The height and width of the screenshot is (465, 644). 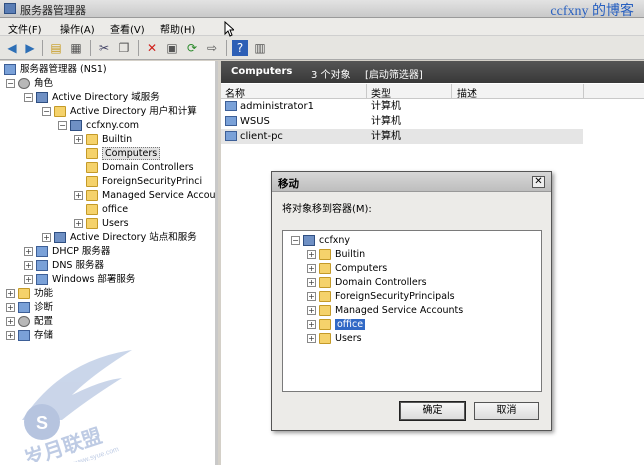 What do you see at coordinates (177, 28) in the screenshot?
I see `menu-help: 帮助(H)` at bounding box center [177, 28].